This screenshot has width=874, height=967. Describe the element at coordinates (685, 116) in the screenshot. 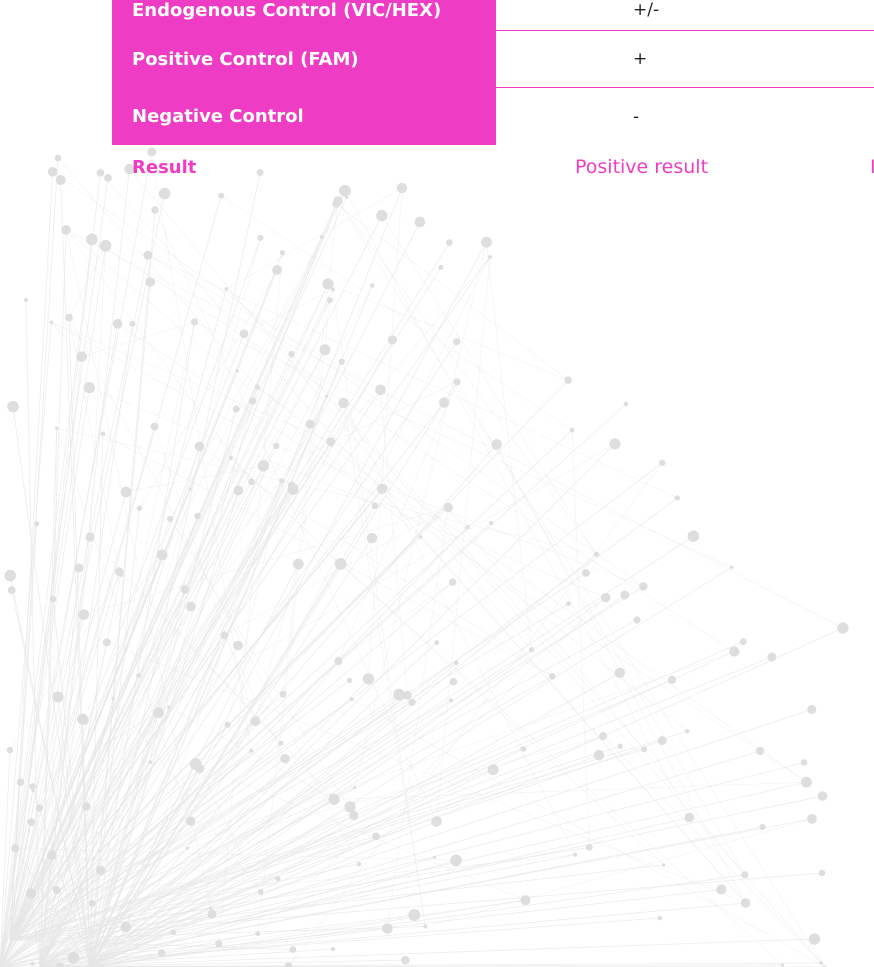

I see `row-value: -` at that location.